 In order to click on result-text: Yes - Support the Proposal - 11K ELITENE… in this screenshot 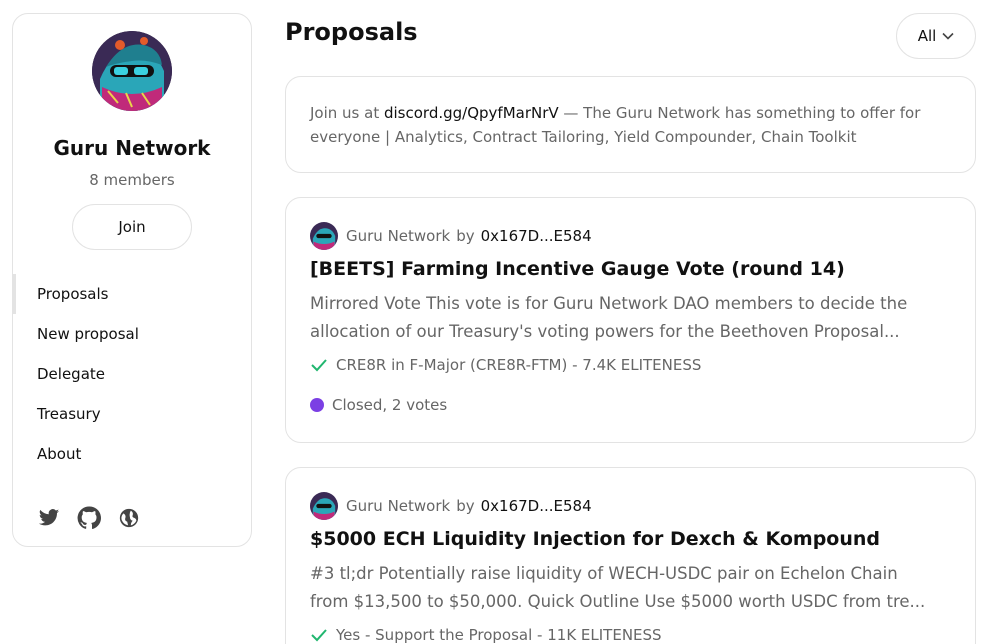, I will do `click(499, 635)`.